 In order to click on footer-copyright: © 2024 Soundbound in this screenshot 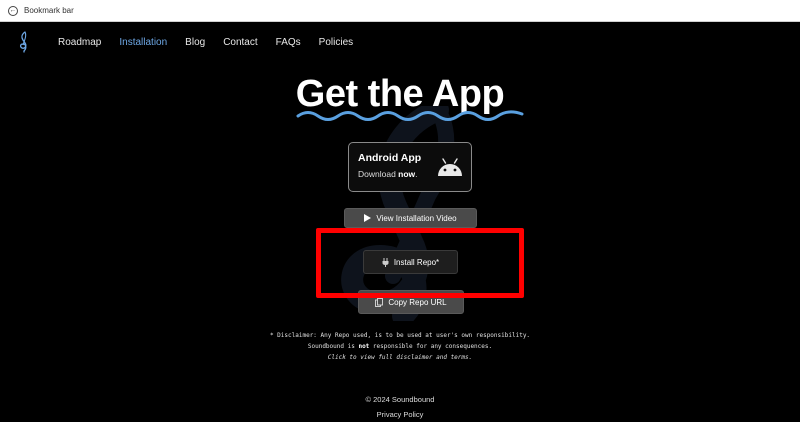, I will do `click(400, 399)`.